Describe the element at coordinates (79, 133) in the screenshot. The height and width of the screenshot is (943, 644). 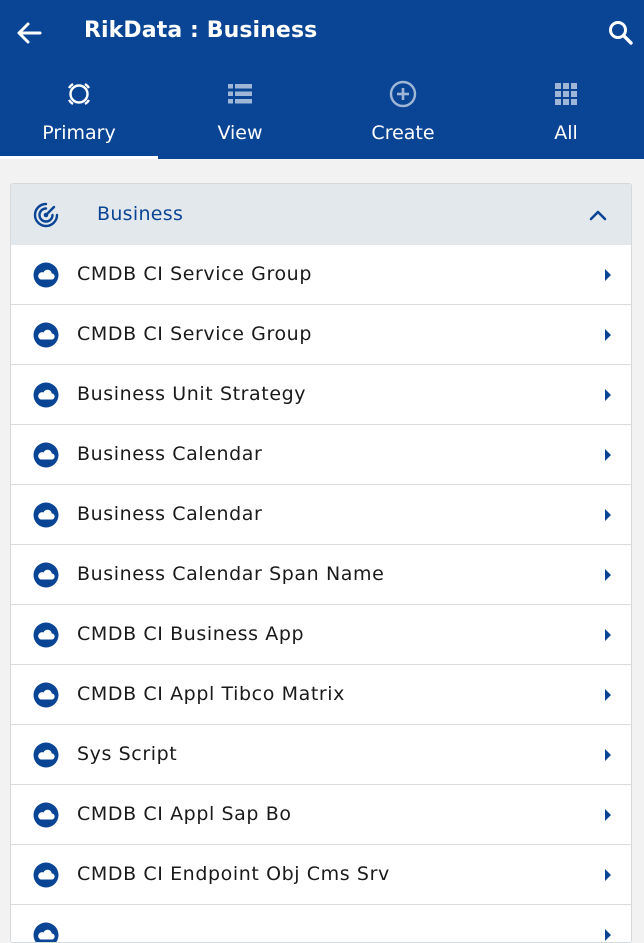
I see `tab-label: Primary` at that location.